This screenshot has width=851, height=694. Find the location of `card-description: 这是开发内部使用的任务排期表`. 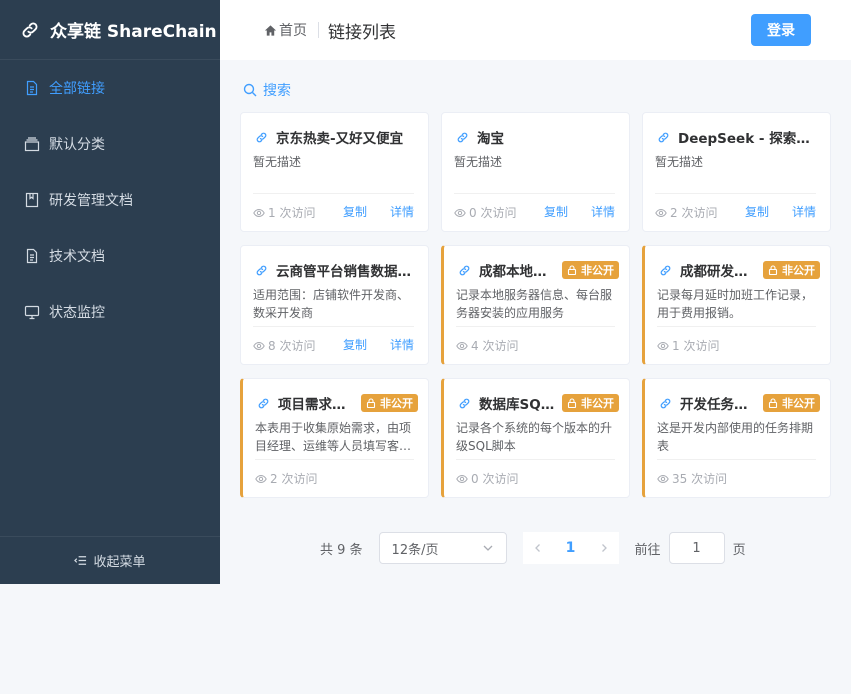

card-description: 这是开发内部使用的任务排期表 is located at coordinates (735, 437).